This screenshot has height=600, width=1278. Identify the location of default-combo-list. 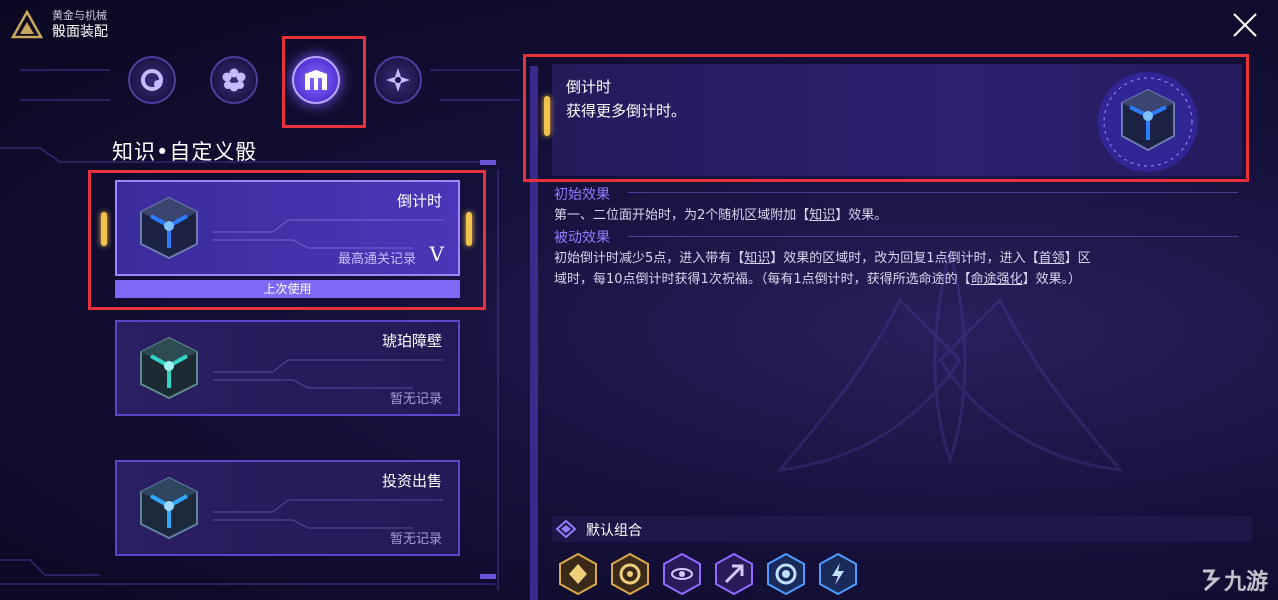
(708, 574).